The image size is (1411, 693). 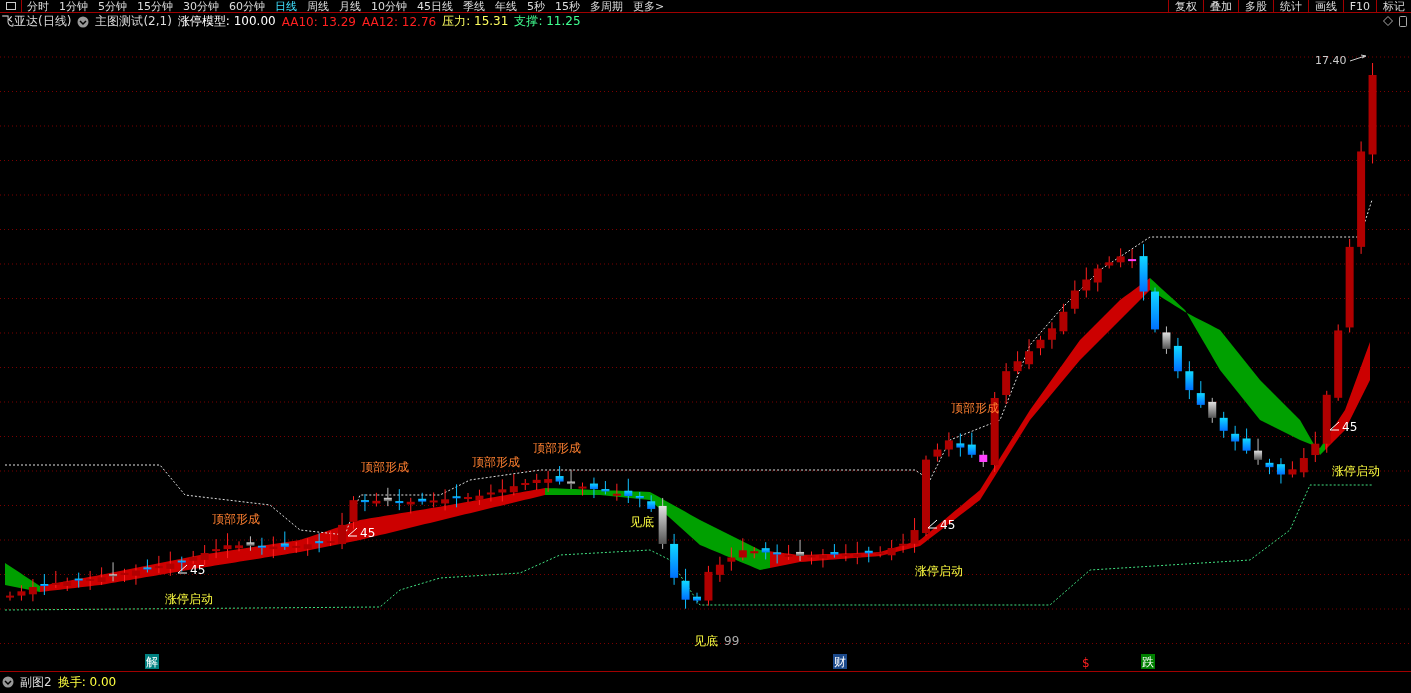 I want to click on tool-button: 叠加, so click(x=1220, y=6).